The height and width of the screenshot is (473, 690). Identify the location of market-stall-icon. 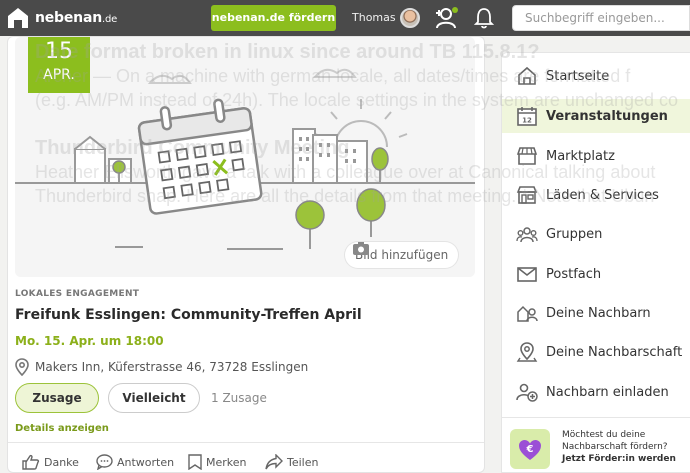
(527, 156).